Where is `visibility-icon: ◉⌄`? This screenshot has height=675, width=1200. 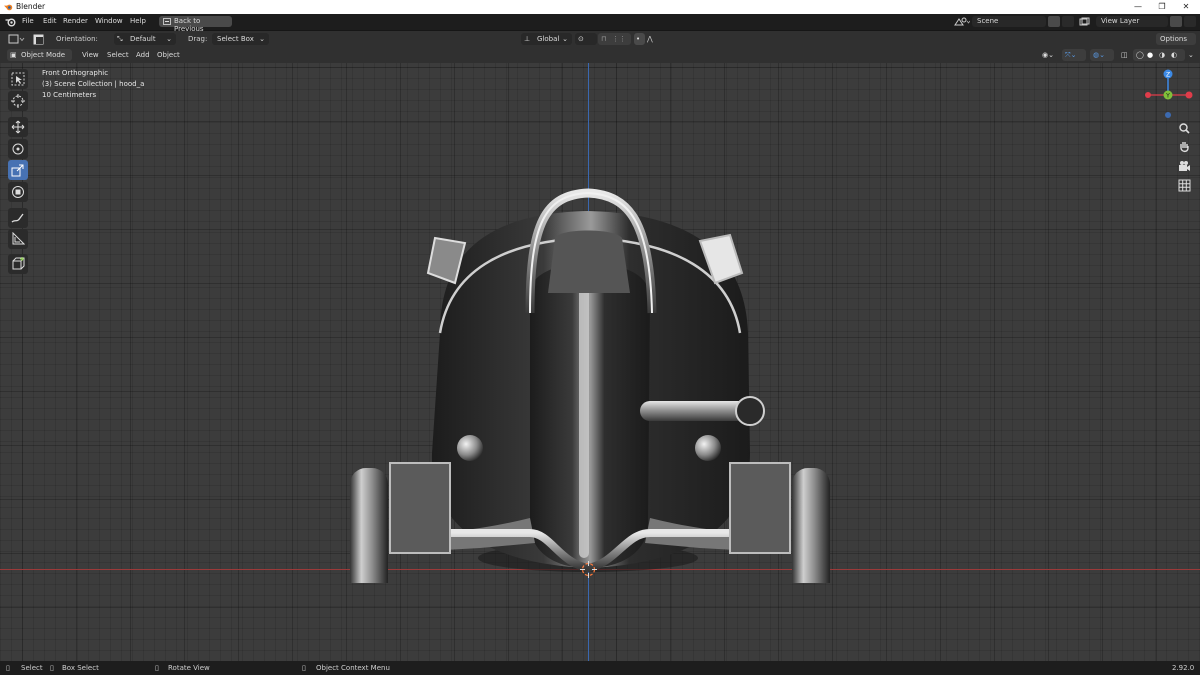 visibility-icon: ◉⌄ is located at coordinates (1048, 55).